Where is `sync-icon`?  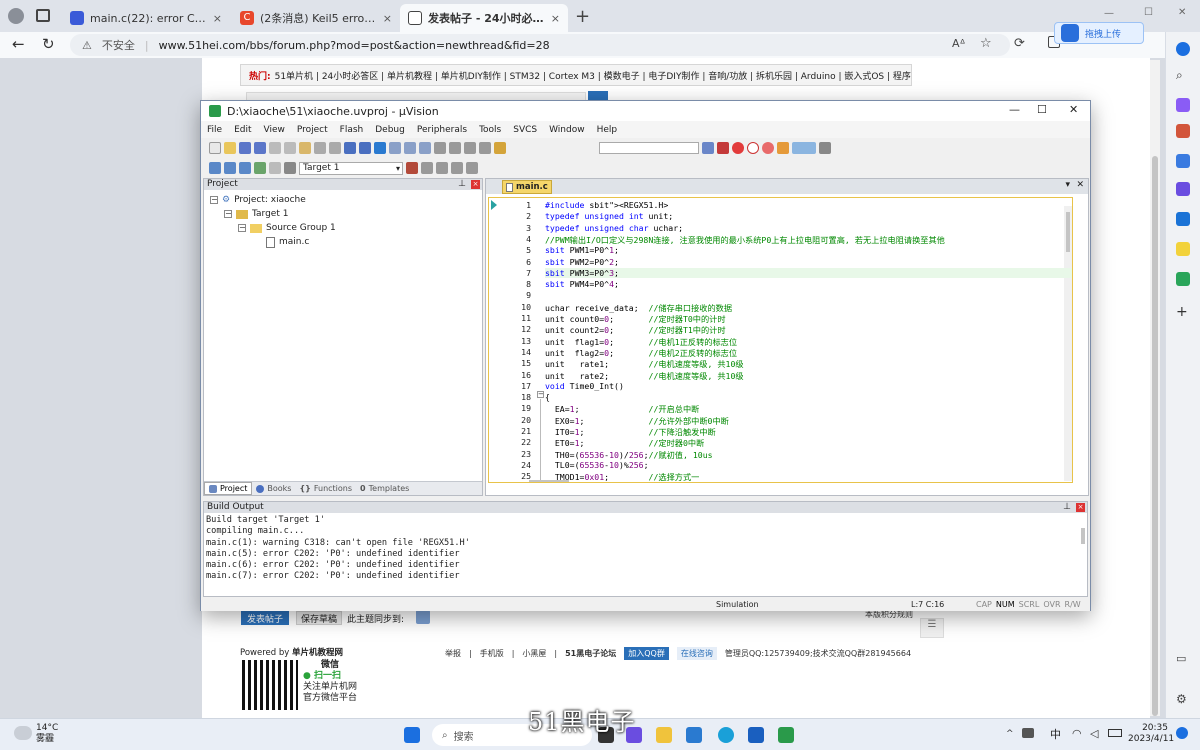 sync-icon is located at coordinates (423, 617).